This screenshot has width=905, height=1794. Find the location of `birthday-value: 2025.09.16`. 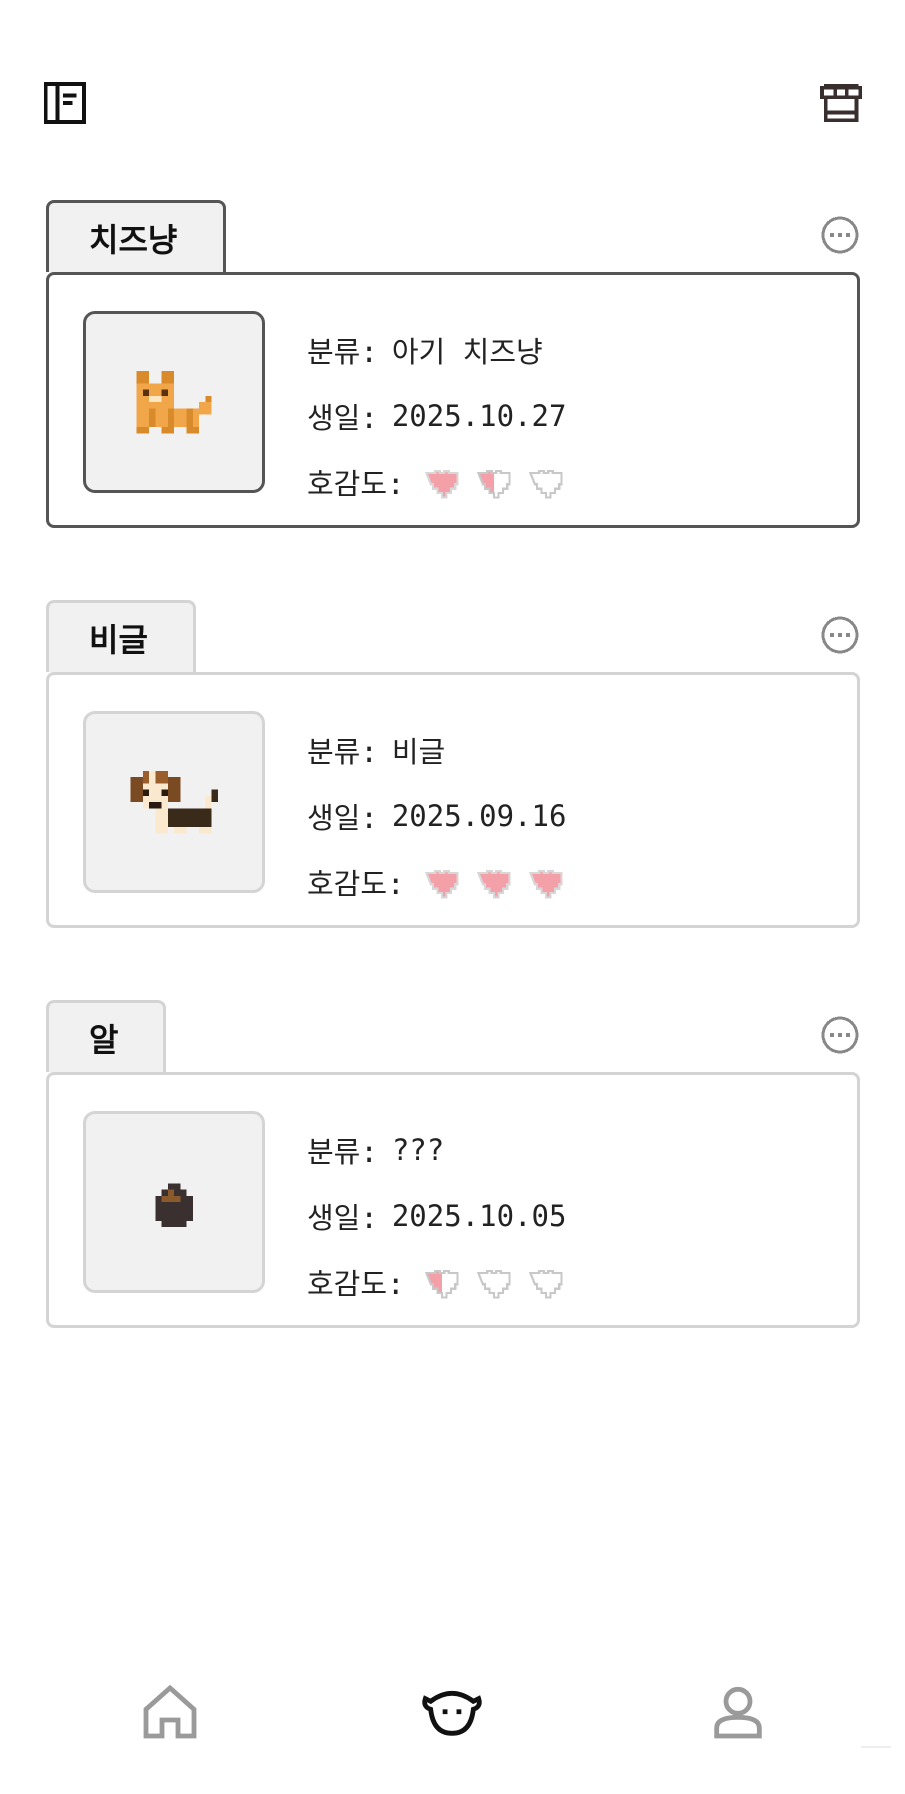

birthday-value: 2025.09.16 is located at coordinates (479, 816).